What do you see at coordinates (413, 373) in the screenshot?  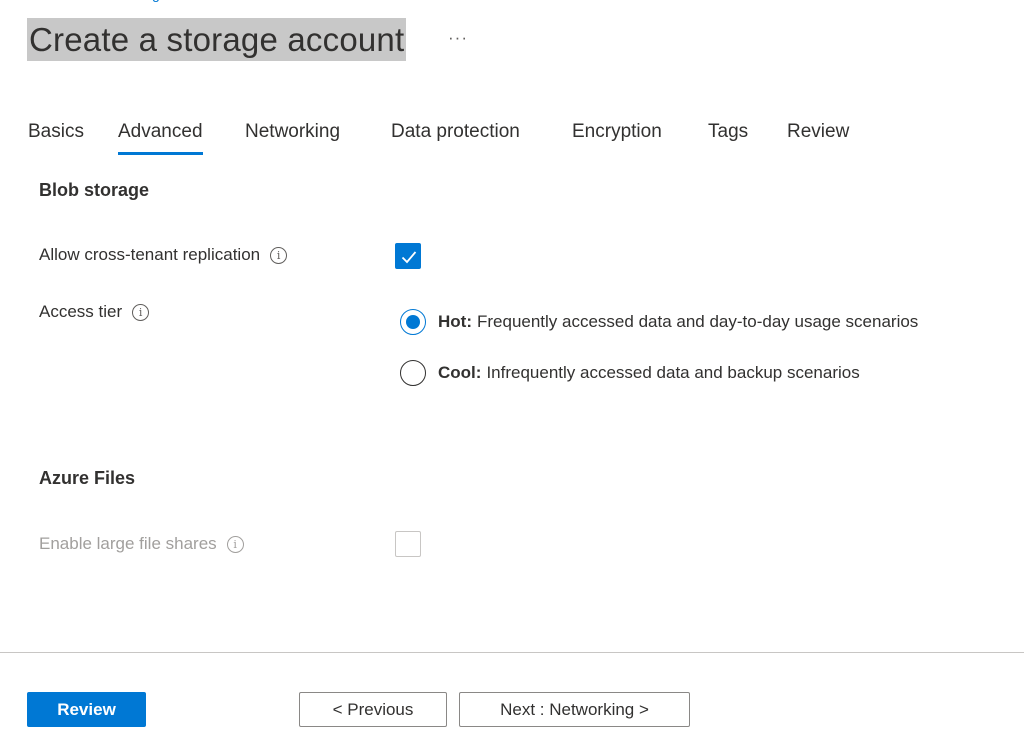 I see `cool-radio-button` at bounding box center [413, 373].